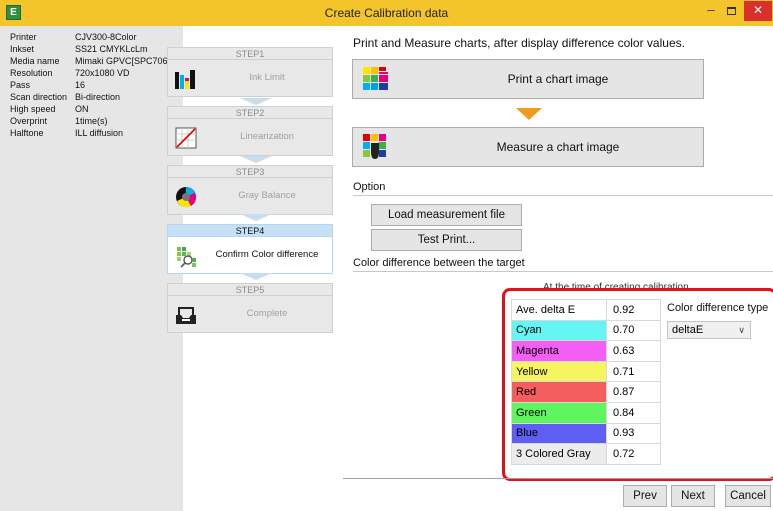 The height and width of the screenshot is (511, 773). I want to click on table-row: Green 0.84, so click(586, 412).